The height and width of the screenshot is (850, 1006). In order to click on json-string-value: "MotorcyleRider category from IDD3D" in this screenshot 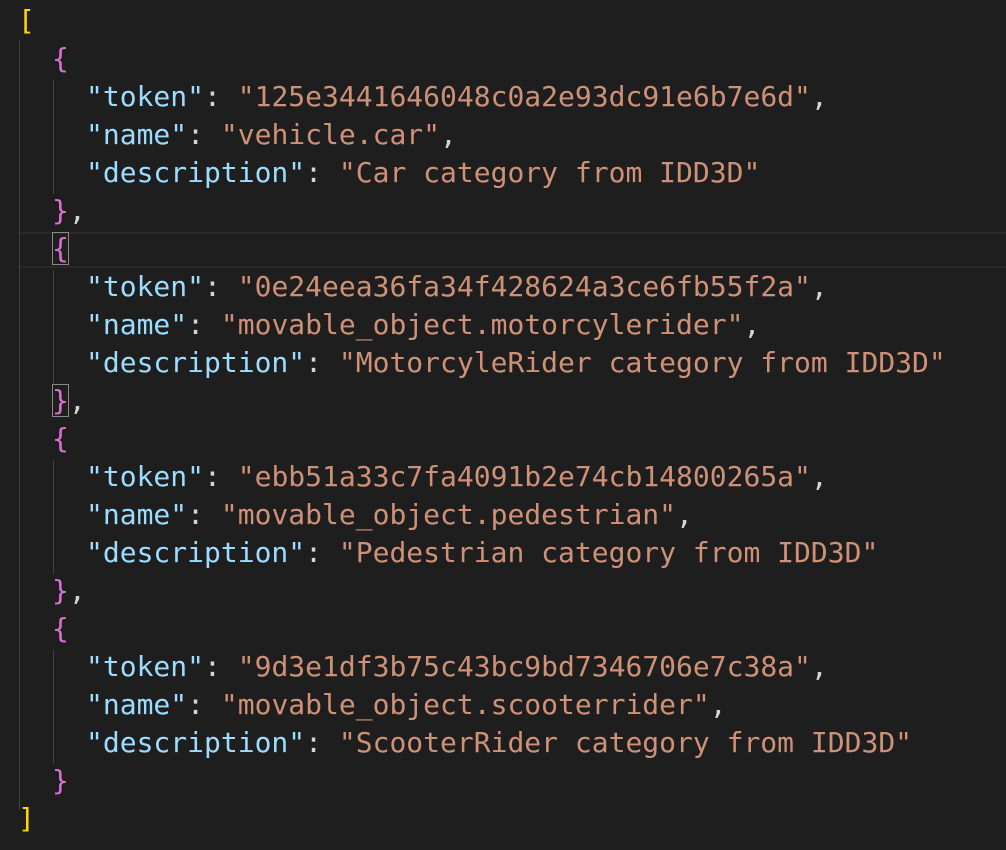, I will do `click(642, 362)`.